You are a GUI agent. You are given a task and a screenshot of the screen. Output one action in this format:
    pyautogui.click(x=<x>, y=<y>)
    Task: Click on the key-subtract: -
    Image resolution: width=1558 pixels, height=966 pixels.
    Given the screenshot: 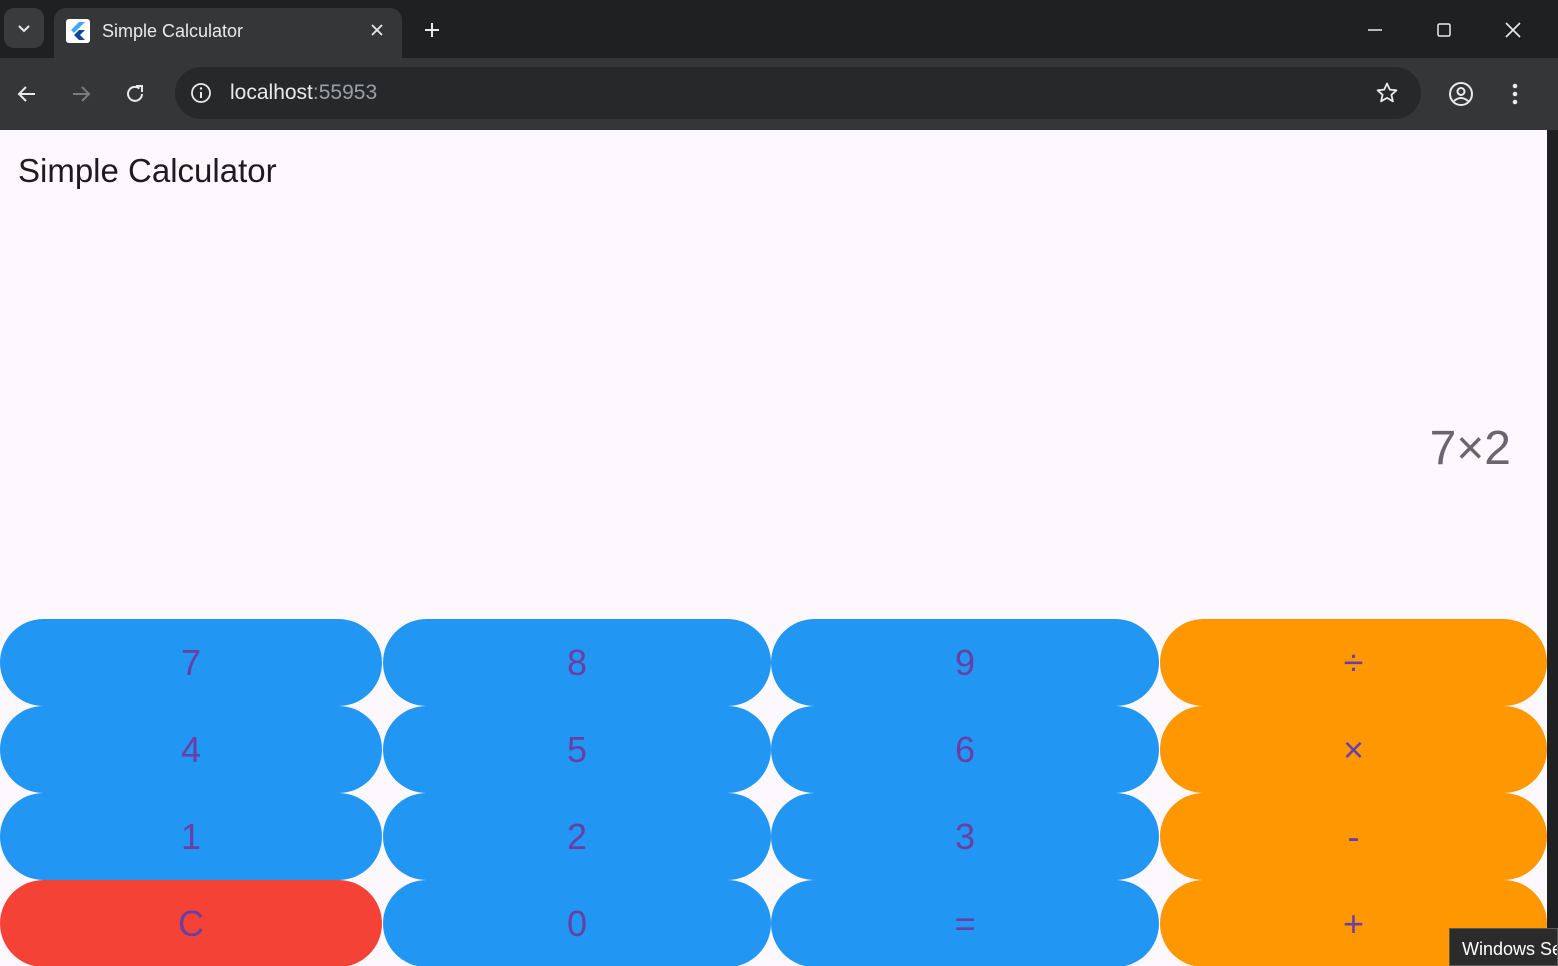 What is the action you would take?
    pyautogui.click(x=1353, y=836)
    